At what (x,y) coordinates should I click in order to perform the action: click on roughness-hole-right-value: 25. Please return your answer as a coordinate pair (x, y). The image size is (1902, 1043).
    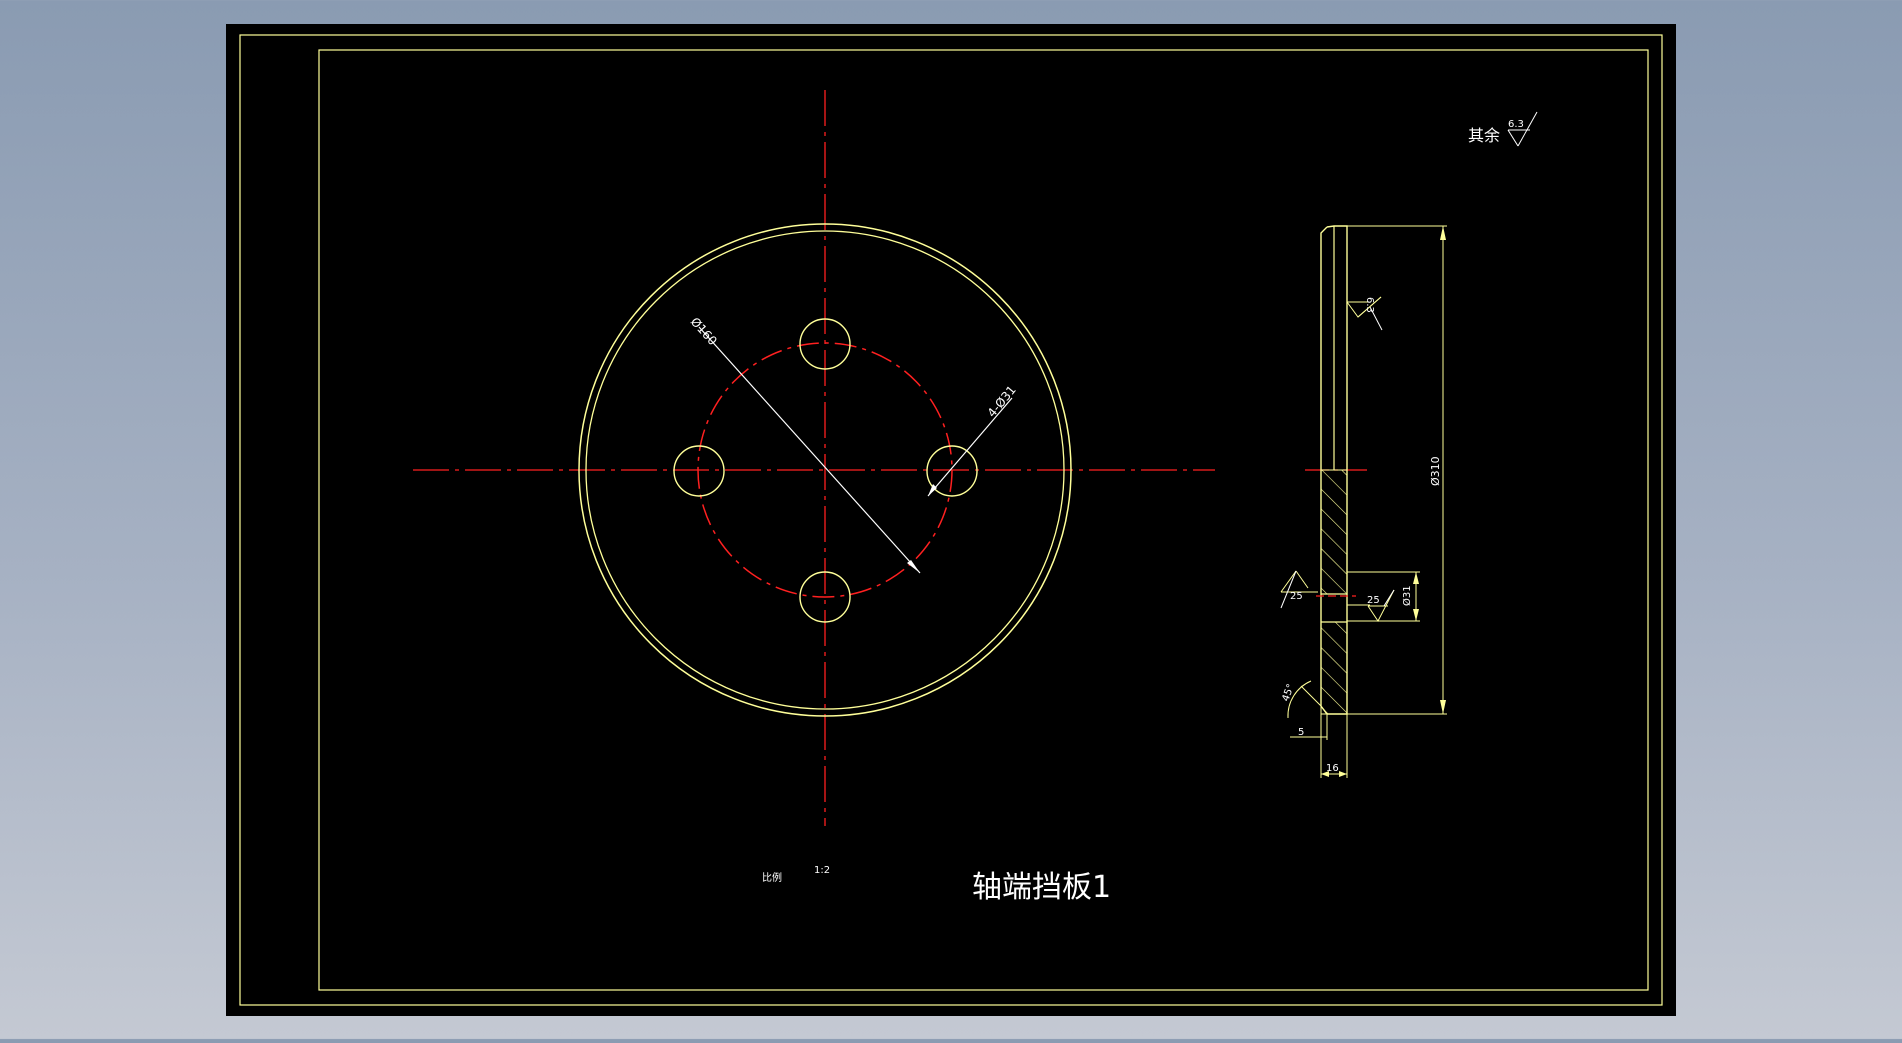
    Looking at the image, I should click on (1373, 600).